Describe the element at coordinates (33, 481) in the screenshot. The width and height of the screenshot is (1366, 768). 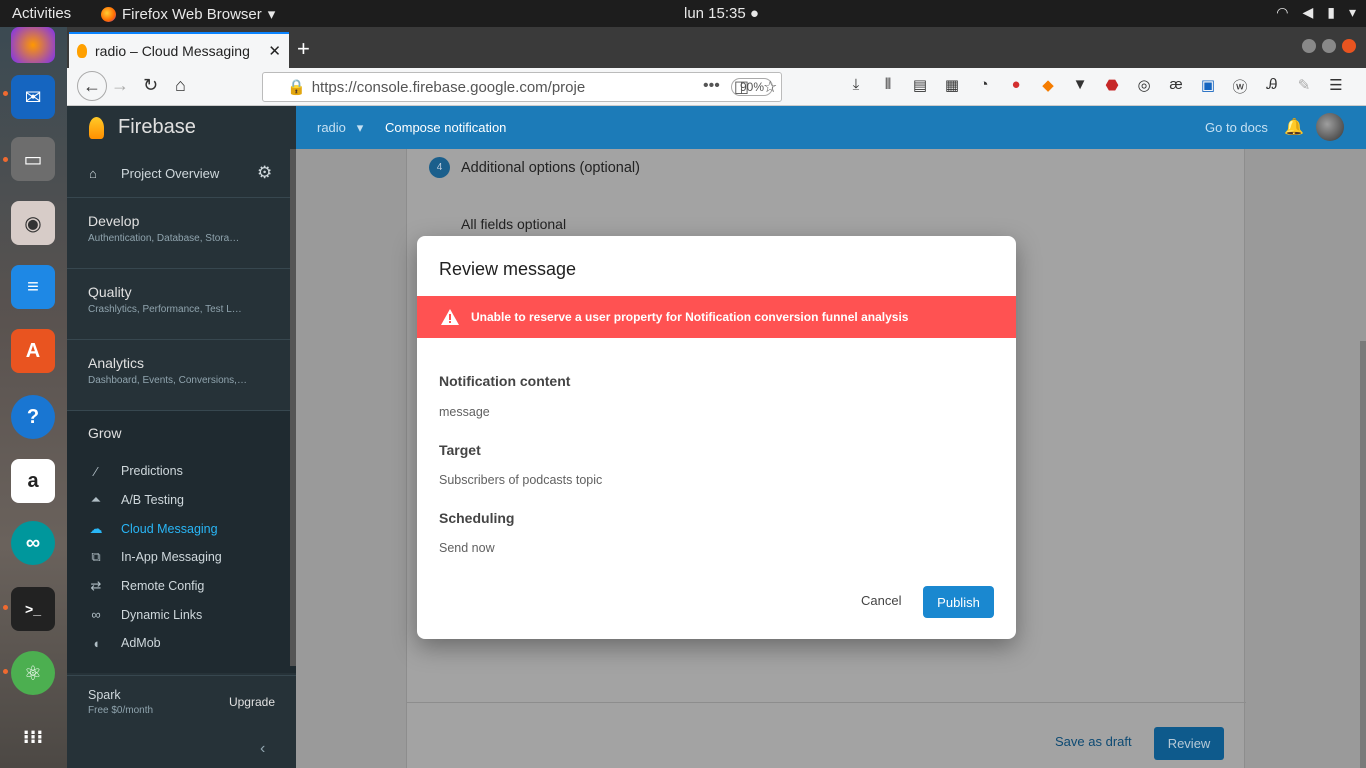
I see `amazon-dock-icon: a` at that location.